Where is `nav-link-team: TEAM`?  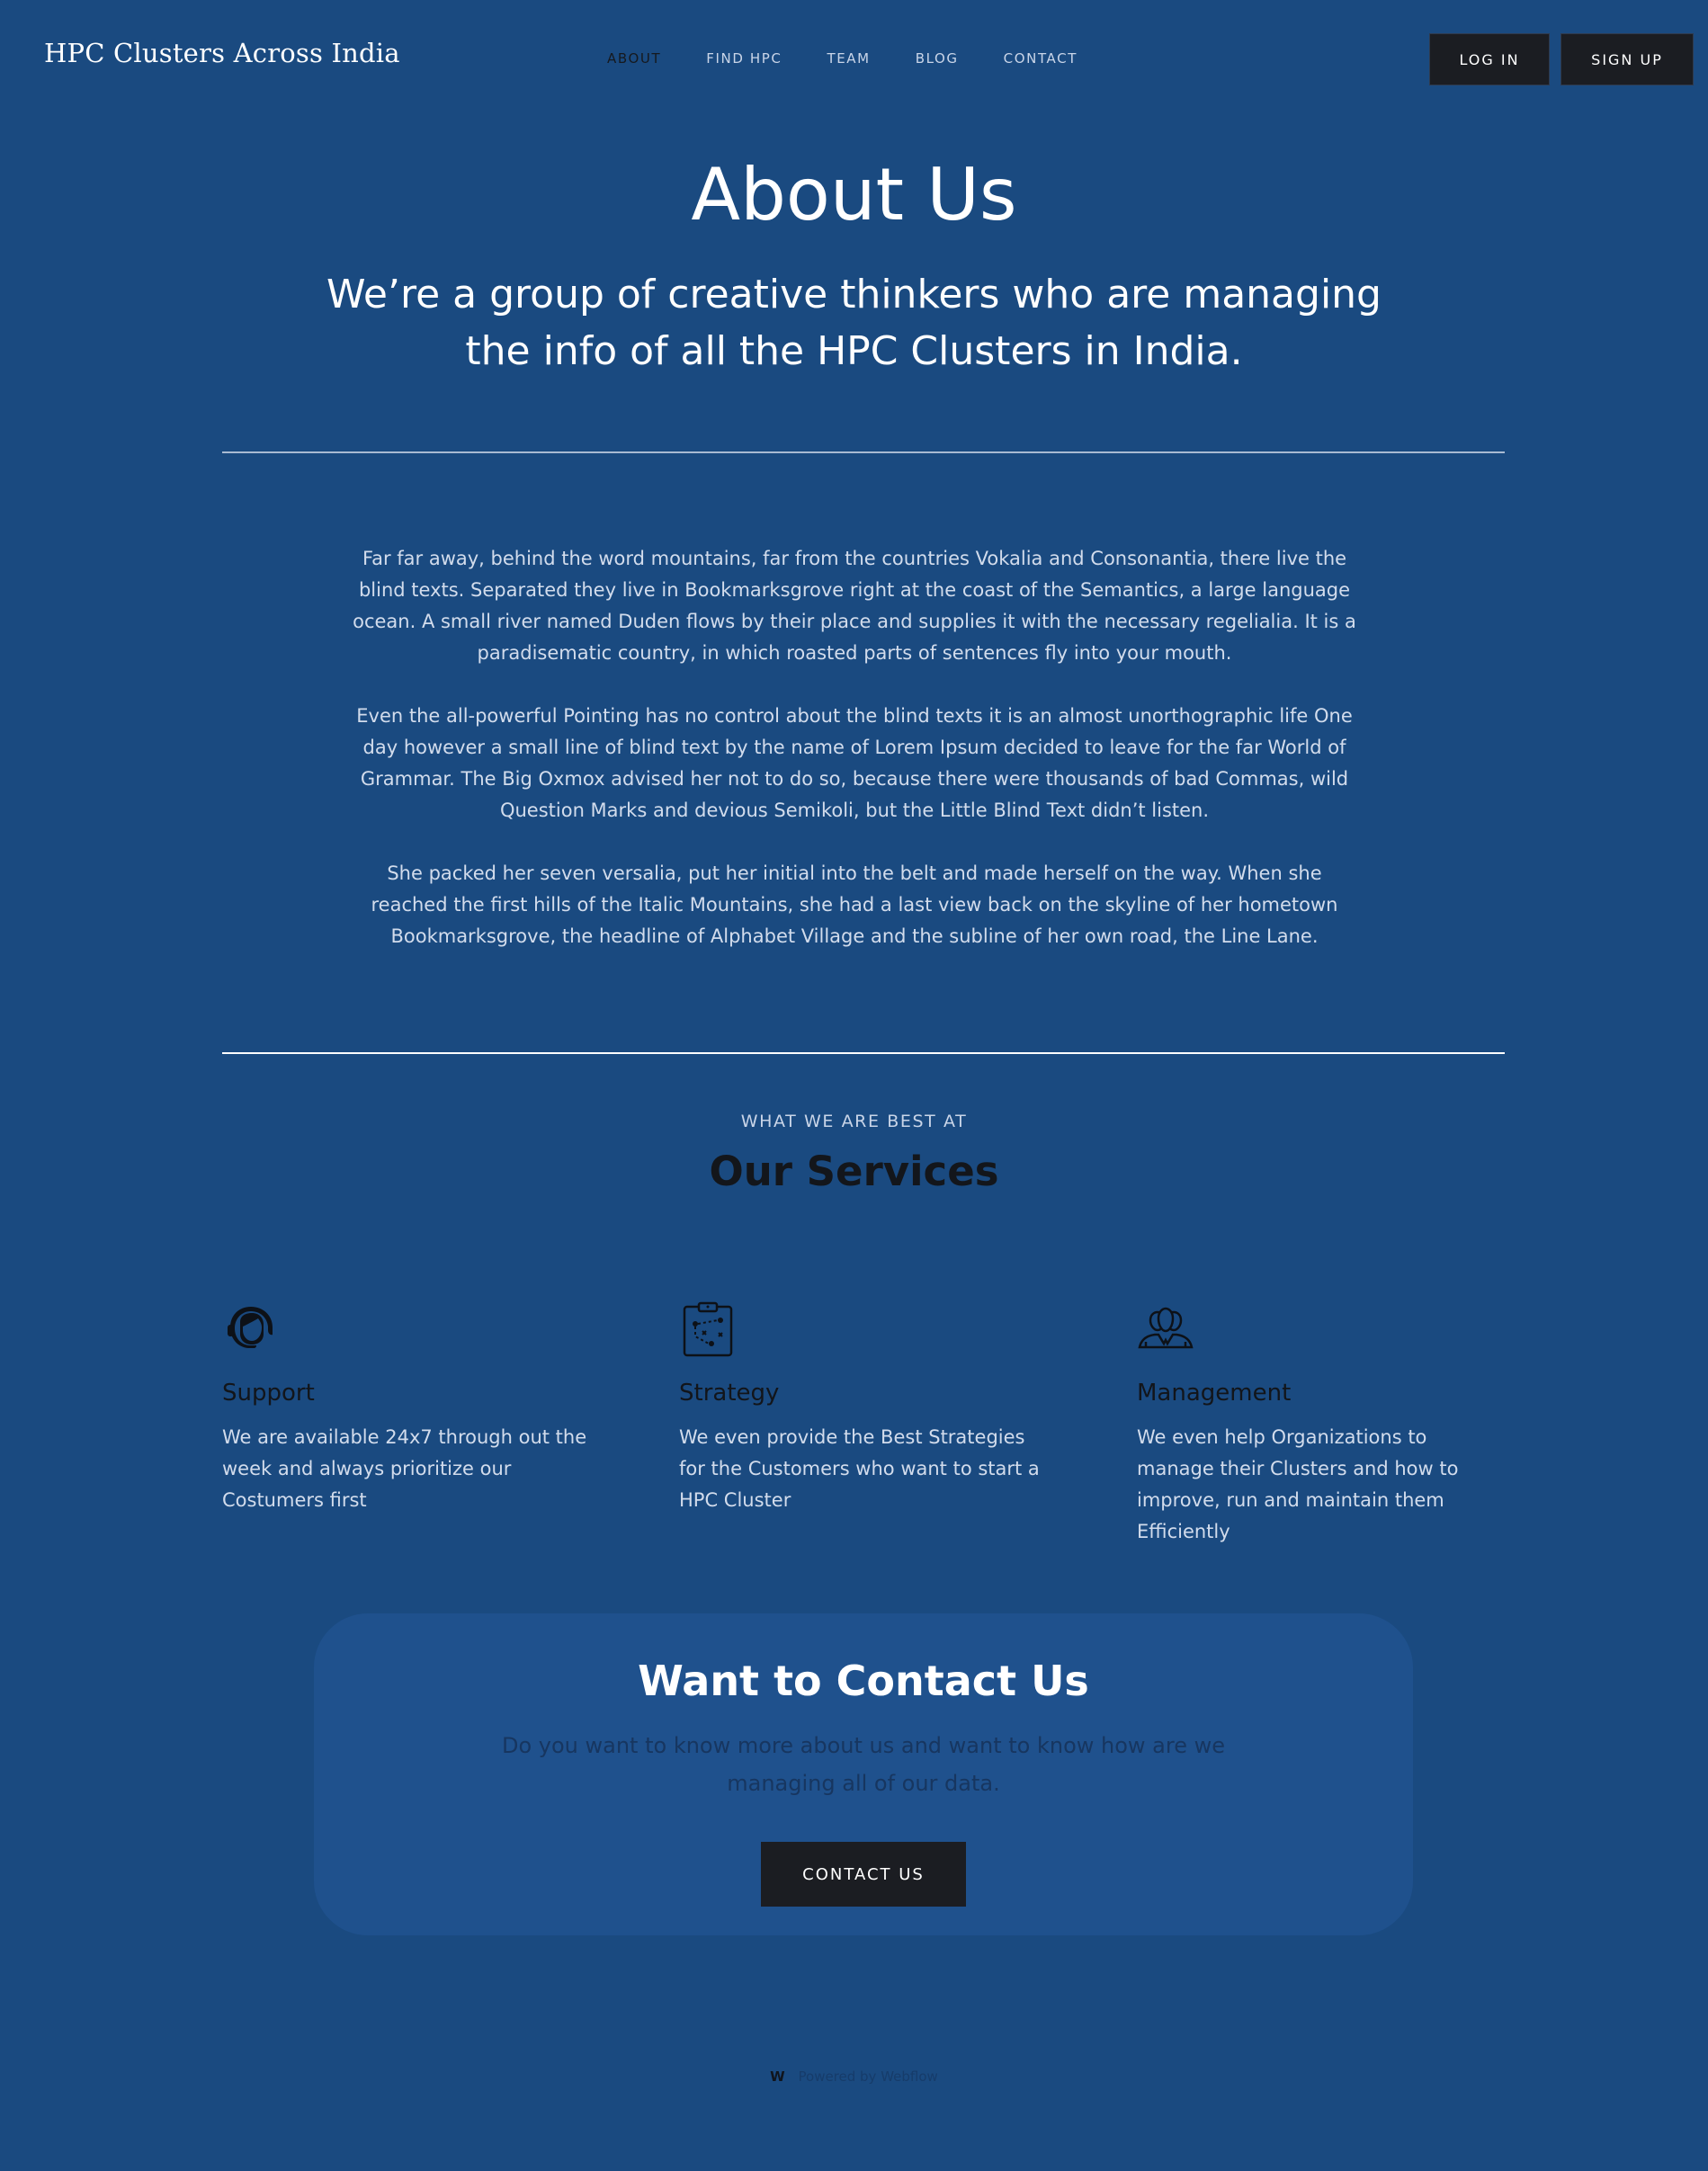 nav-link-team: TEAM is located at coordinates (848, 58).